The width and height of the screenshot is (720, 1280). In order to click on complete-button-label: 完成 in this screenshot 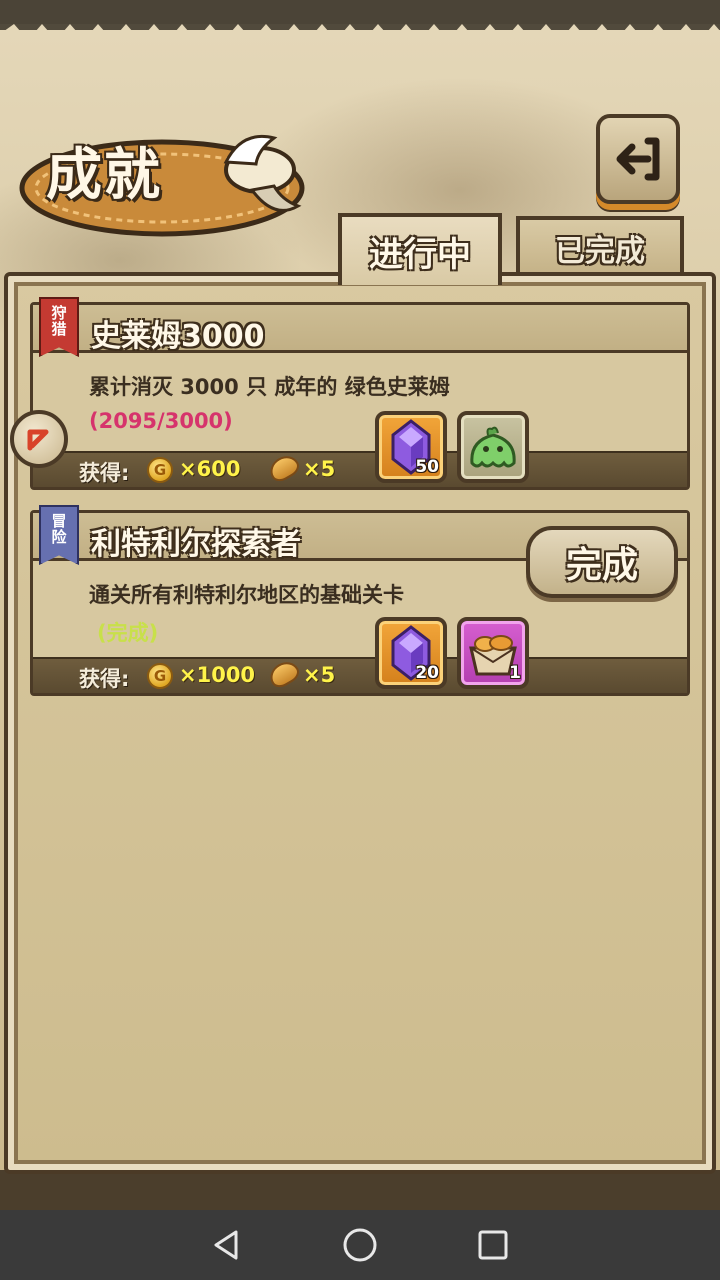, I will do `click(601, 565)`.